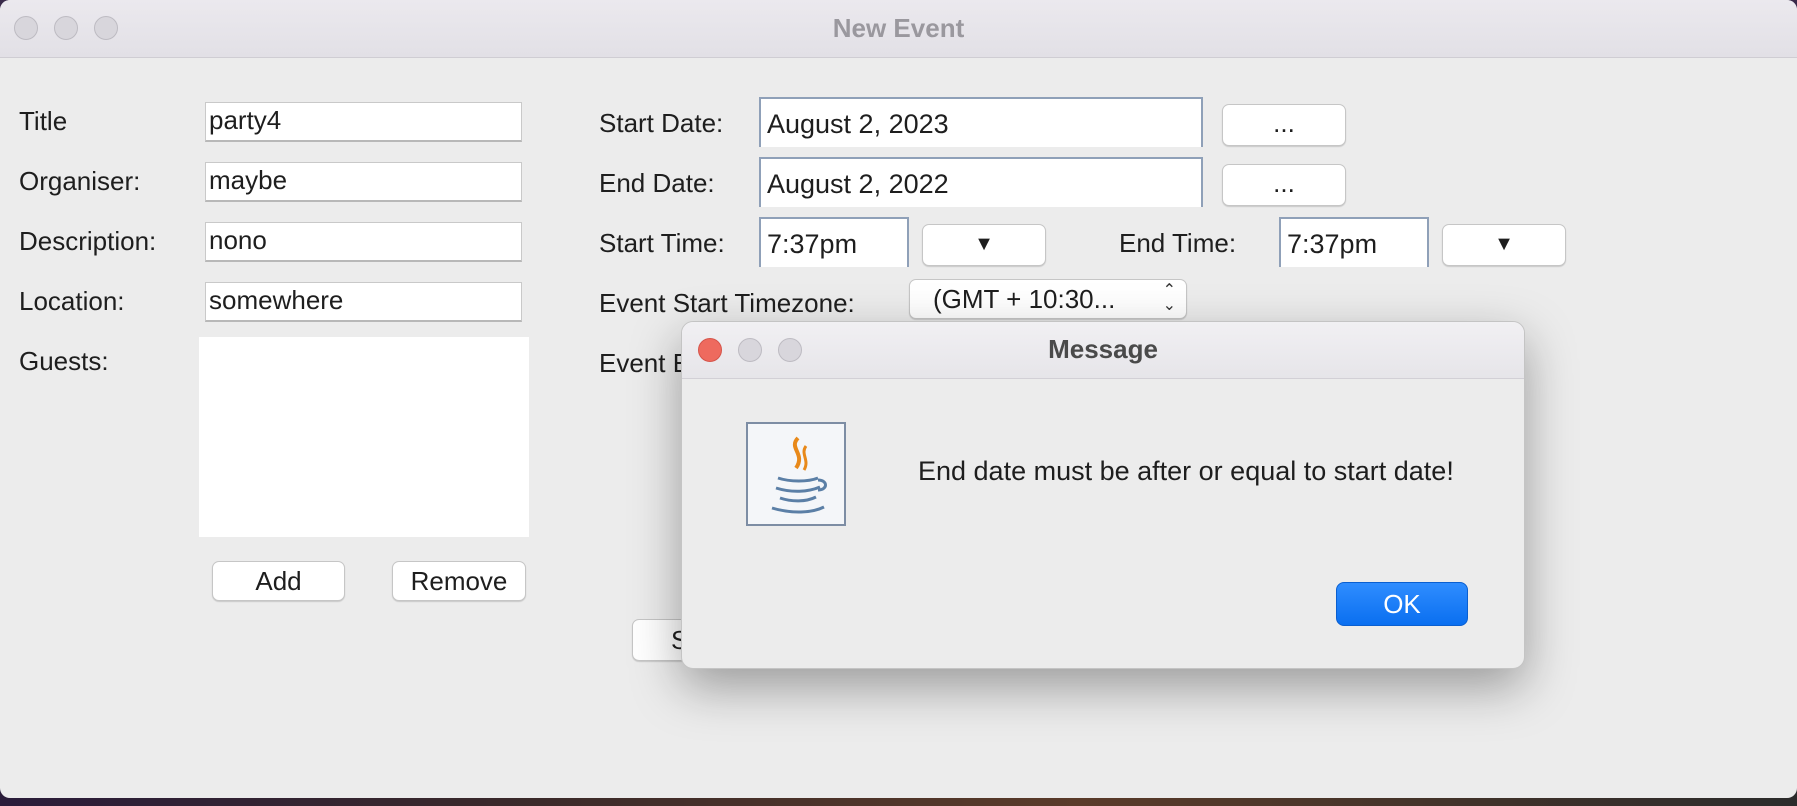  I want to click on window-titlebar: New Event, so click(898, 29).